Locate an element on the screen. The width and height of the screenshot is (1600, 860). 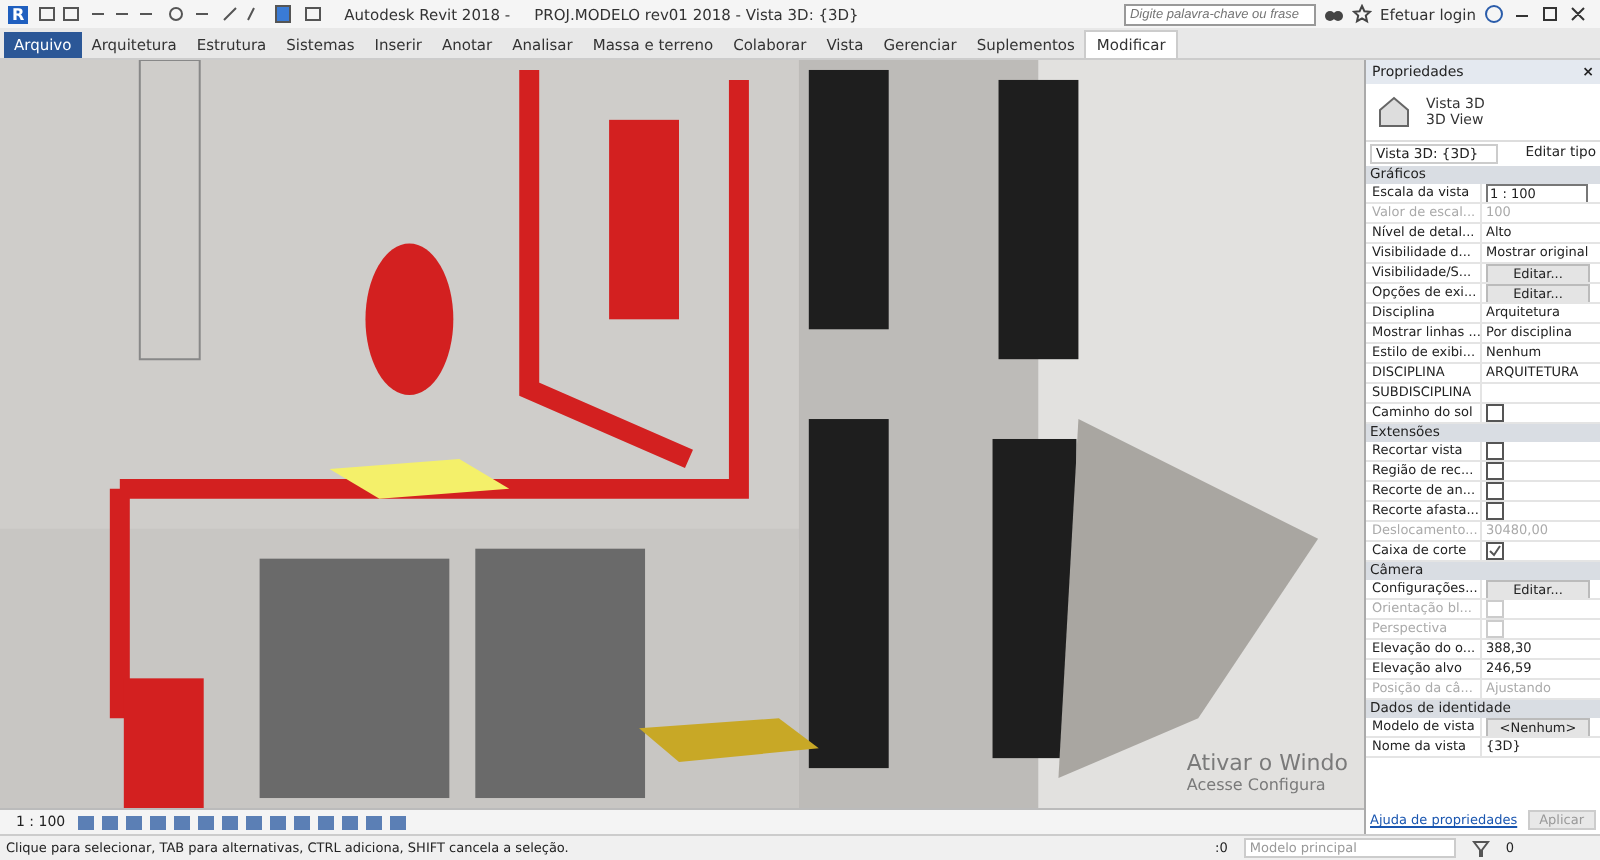
filter-icon is located at coordinates (1480, 848).